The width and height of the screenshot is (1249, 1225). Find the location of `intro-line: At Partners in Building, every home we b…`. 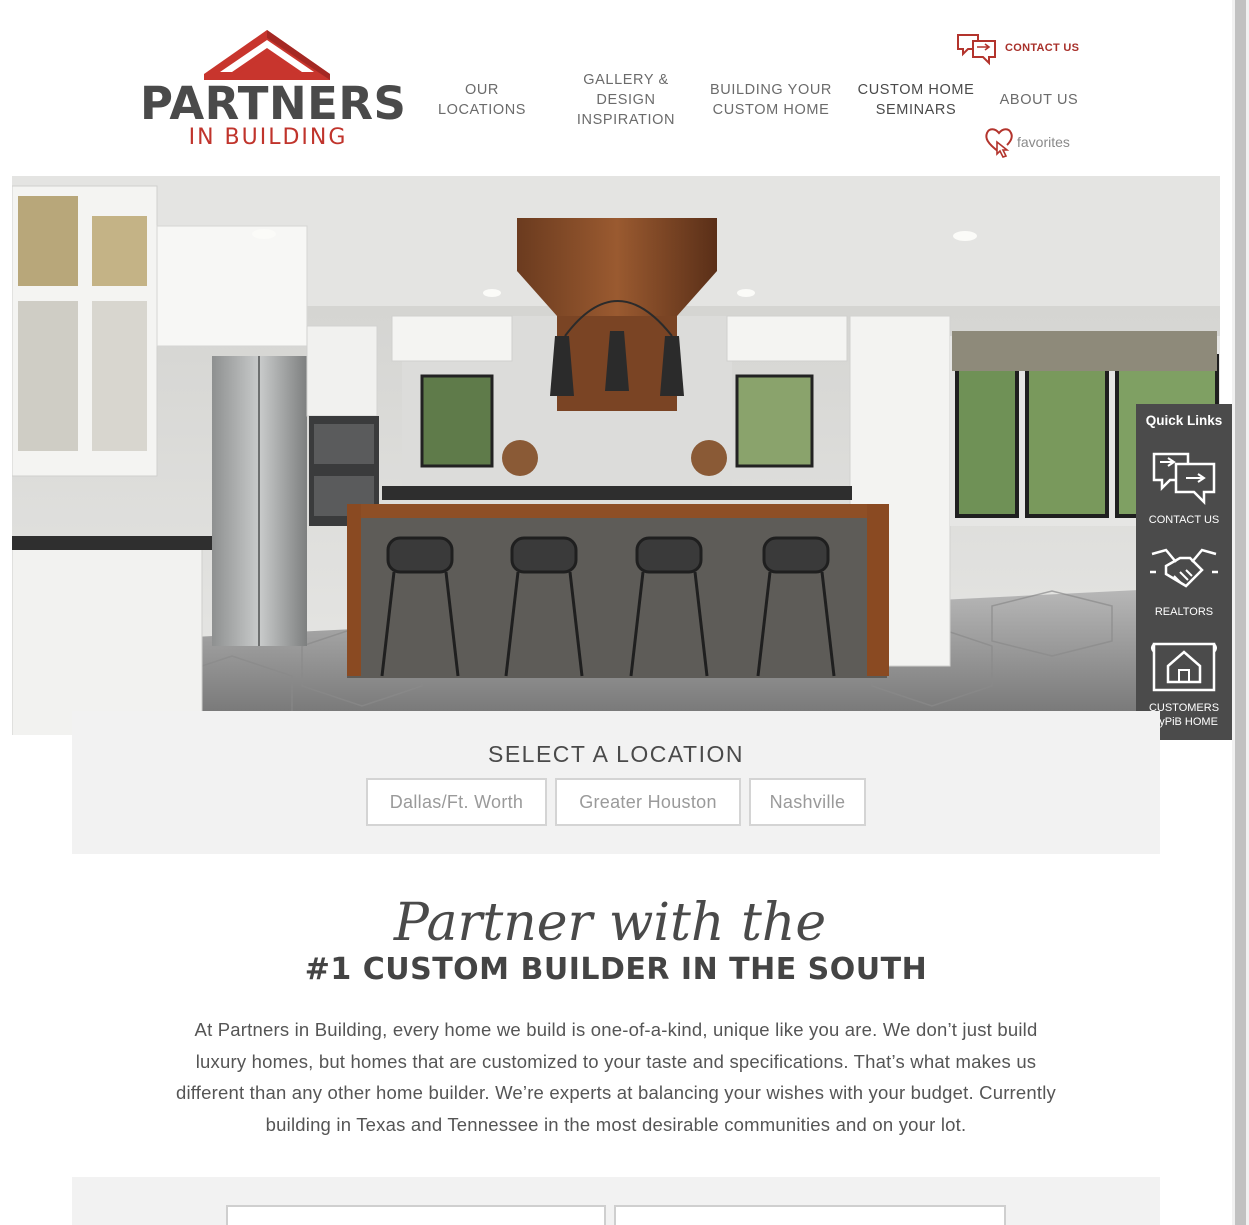

intro-line: At Partners in Building, every home we b… is located at coordinates (616, 1029).